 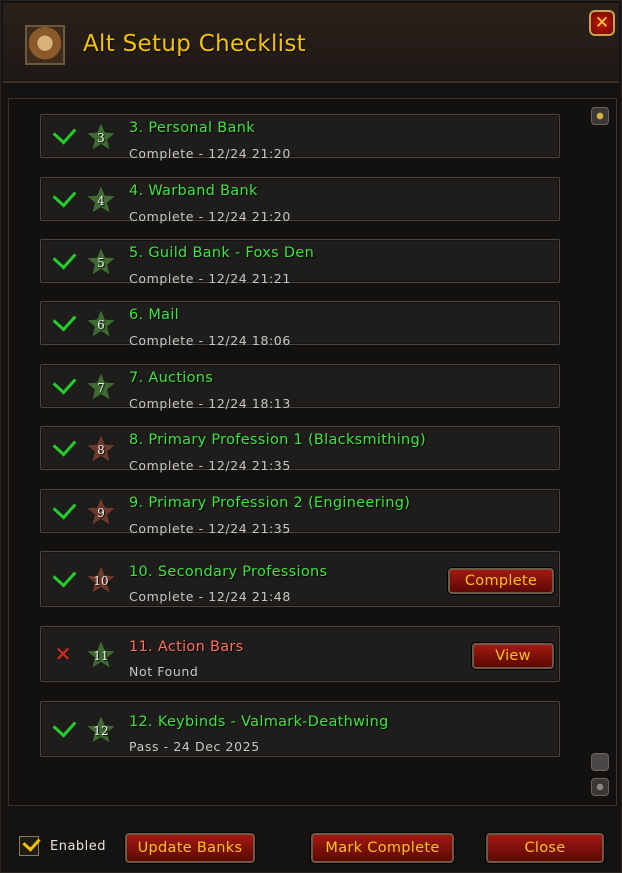 What do you see at coordinates (382, 848) in the screenshot?
I see `mark-complete-button: Mark Complete` at bounding box center [382, 848].